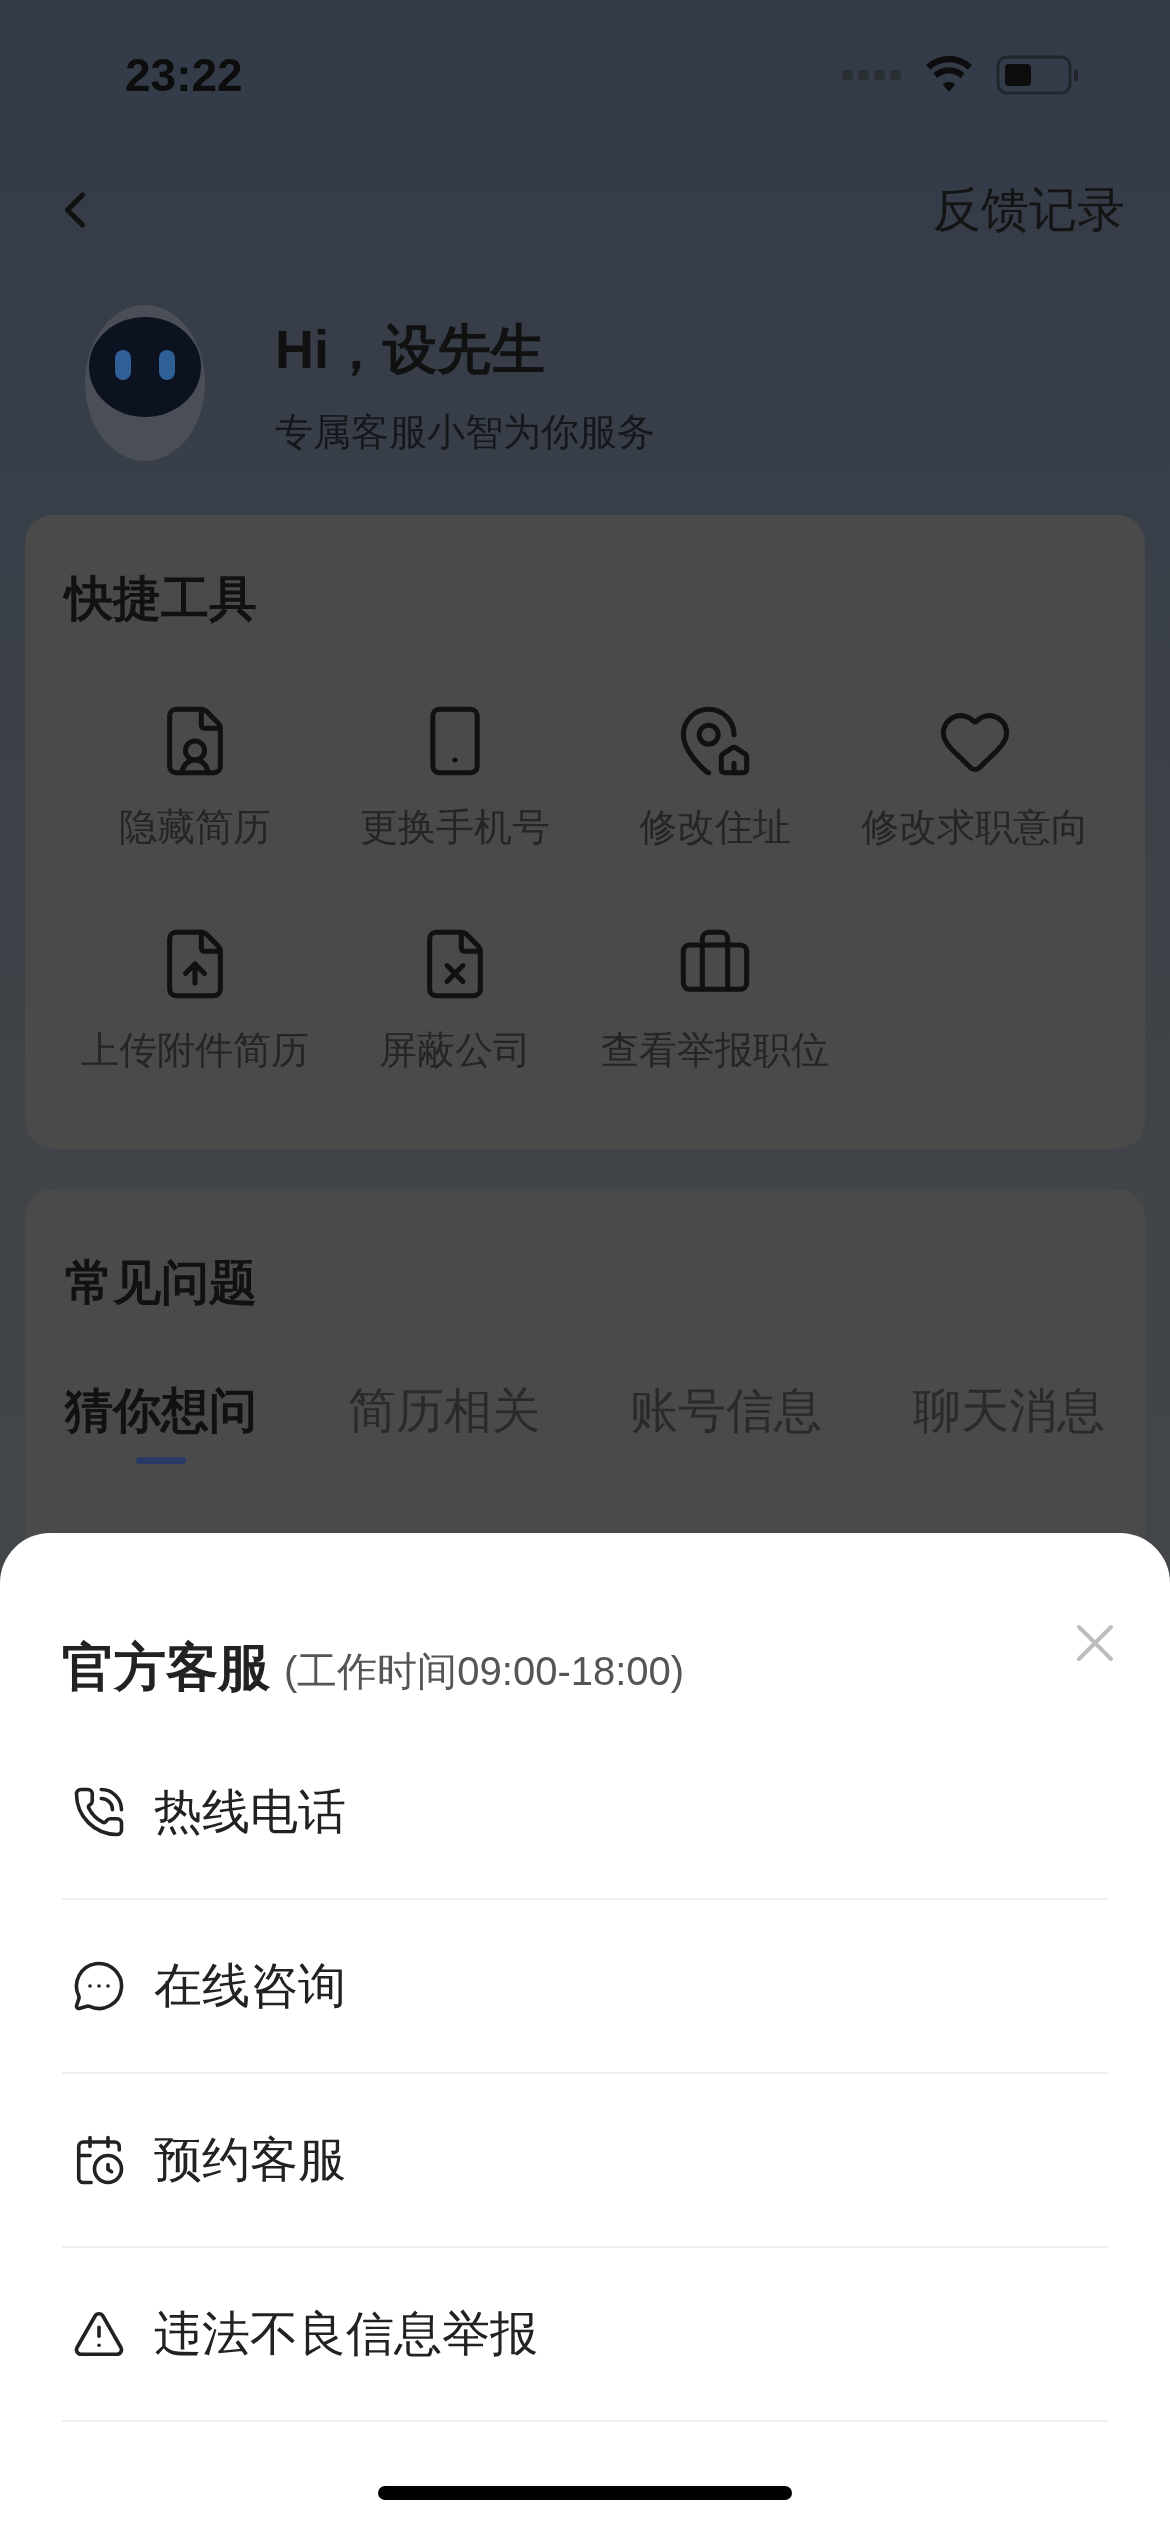 The width and height of the screenshot is (1170, 2532). I want to click on status-time: 23:22, so click(184, 75).